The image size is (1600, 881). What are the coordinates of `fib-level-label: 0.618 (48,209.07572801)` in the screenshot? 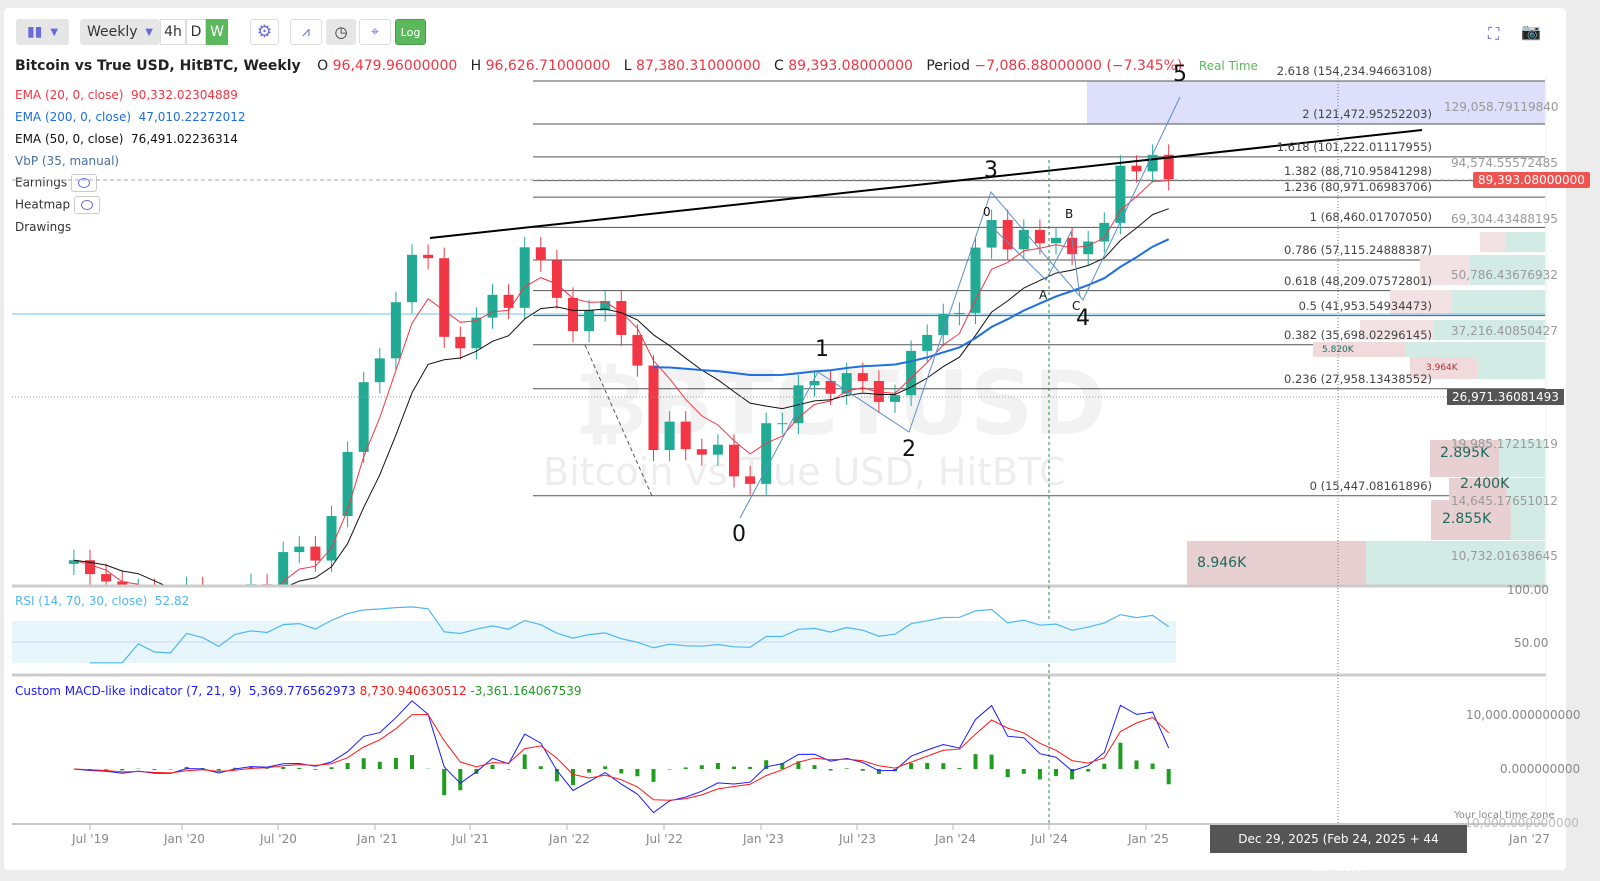 It's located at (1282, 281).